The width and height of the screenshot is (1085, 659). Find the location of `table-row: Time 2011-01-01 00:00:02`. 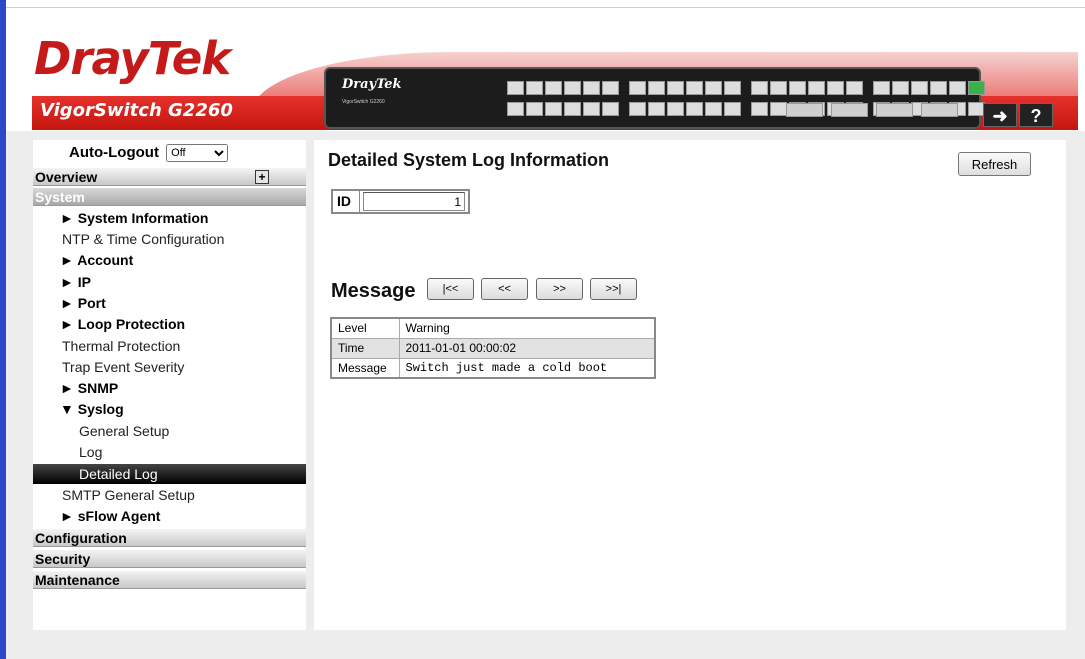

table-row: Time 2011-01-01 00:00:02 is located at coordinates (493, 348).